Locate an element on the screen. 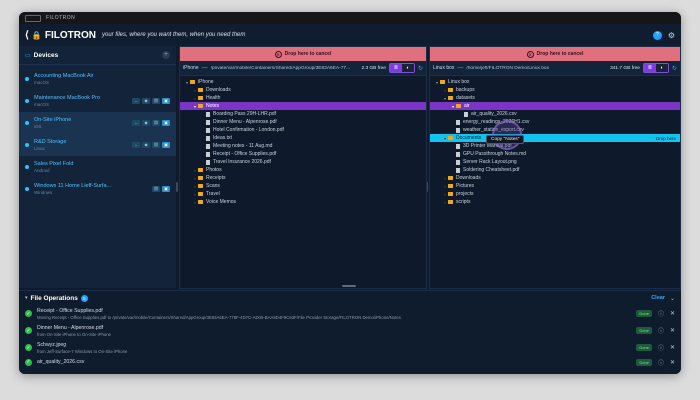 The width and height of the screenshot is (700, 400). help-avatar: ? is located at coordinates (657, 35).